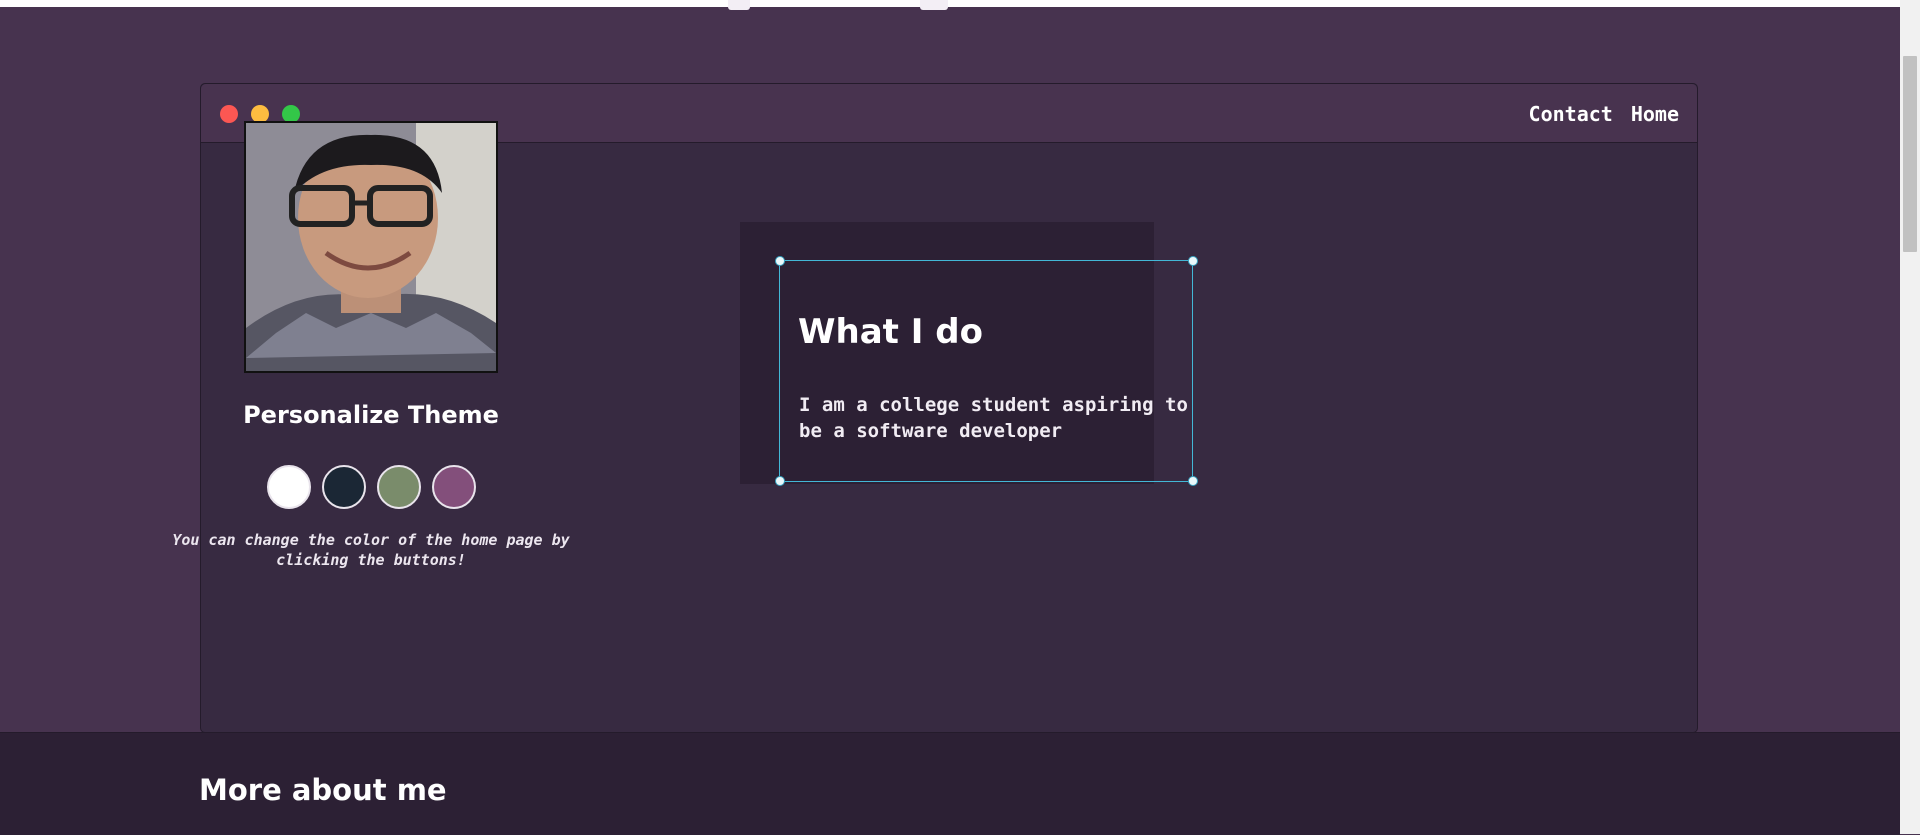 This screenshot has width=1920, height=835. I want to click on more-about-me-section: More about me, so click(950, 783).